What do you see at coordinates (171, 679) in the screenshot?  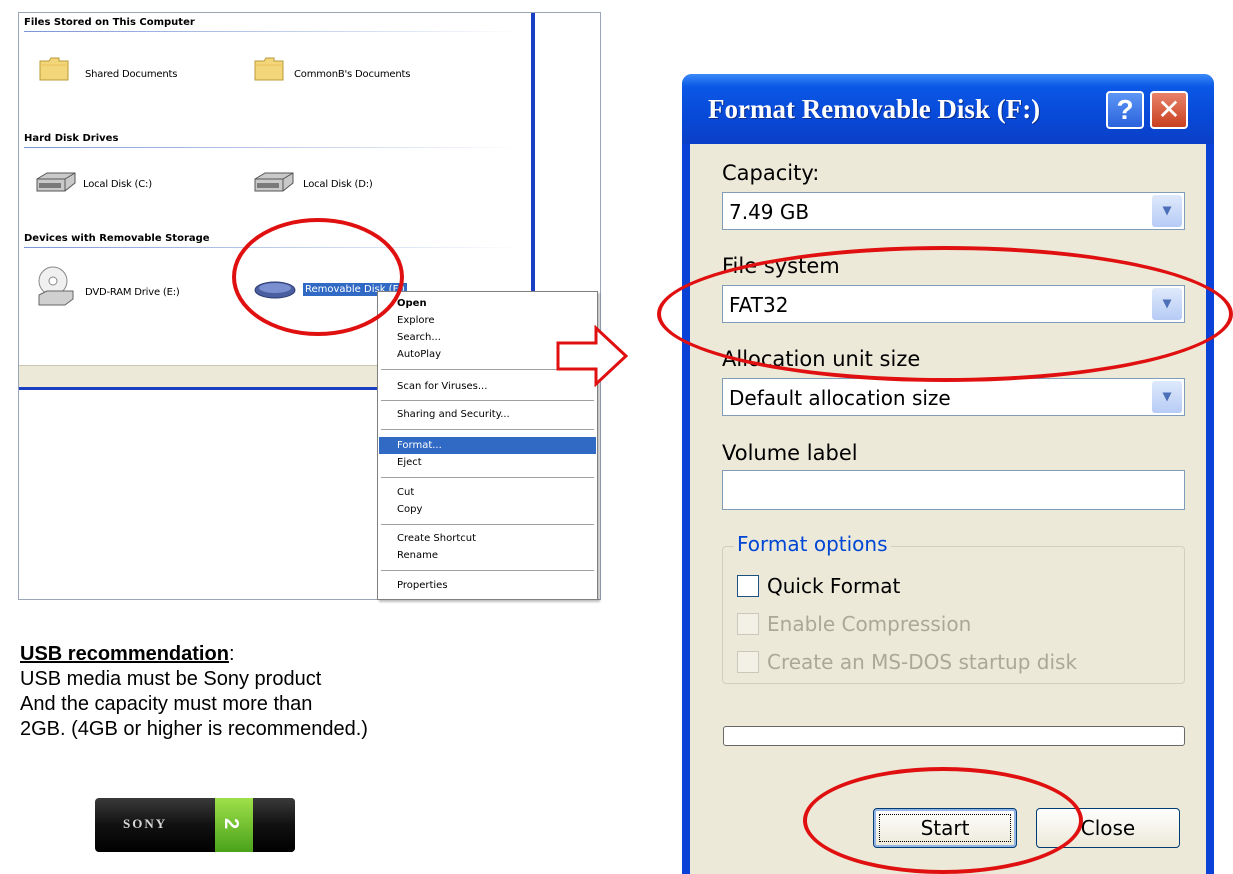 I see `usb-line-1: USB media must be Sony product` at bounding box center [171, 679].